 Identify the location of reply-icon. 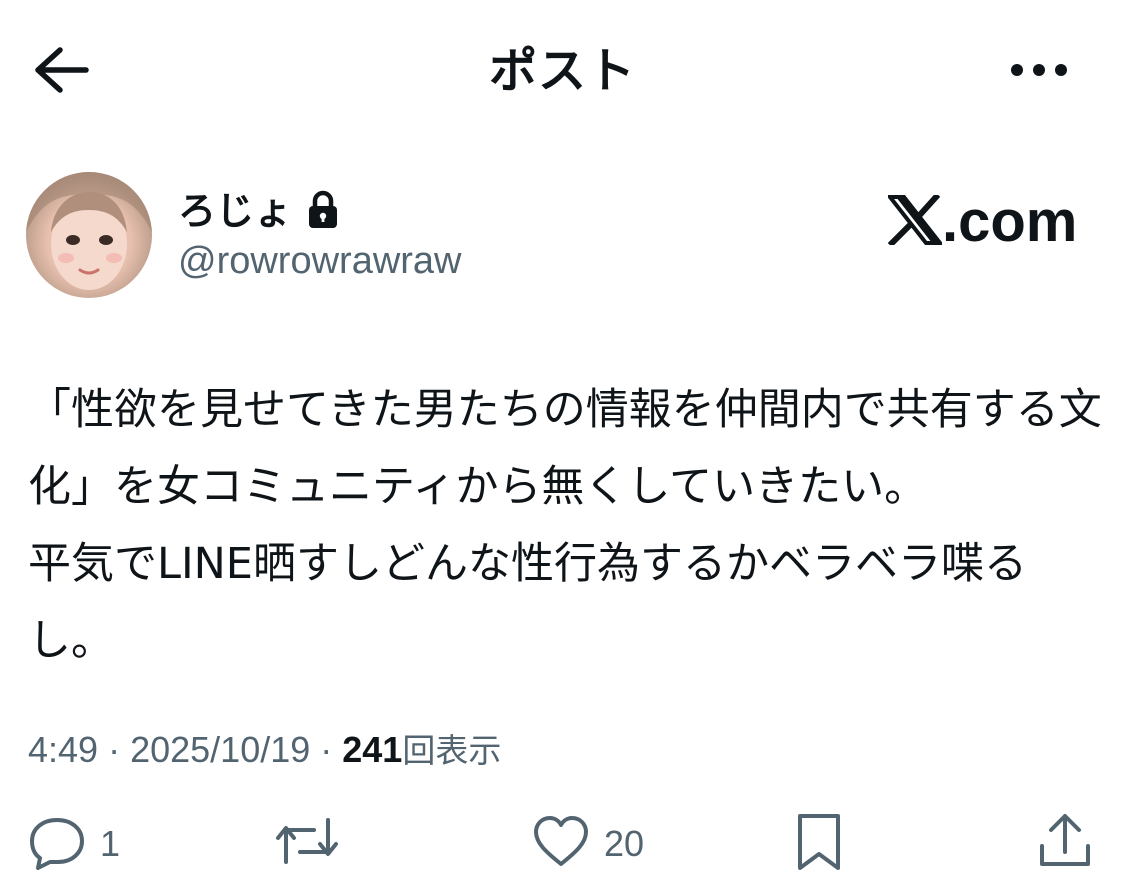
(57, 844).